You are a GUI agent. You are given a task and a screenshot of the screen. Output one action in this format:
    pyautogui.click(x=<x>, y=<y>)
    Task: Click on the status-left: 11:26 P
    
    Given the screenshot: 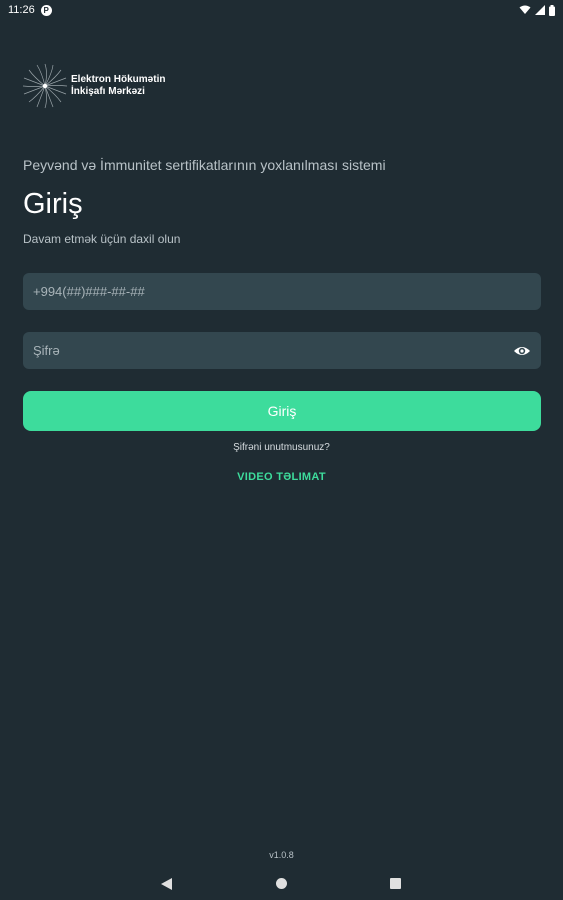 What is the action you would take?
    pyautogui.click(x=30, y=10)
    